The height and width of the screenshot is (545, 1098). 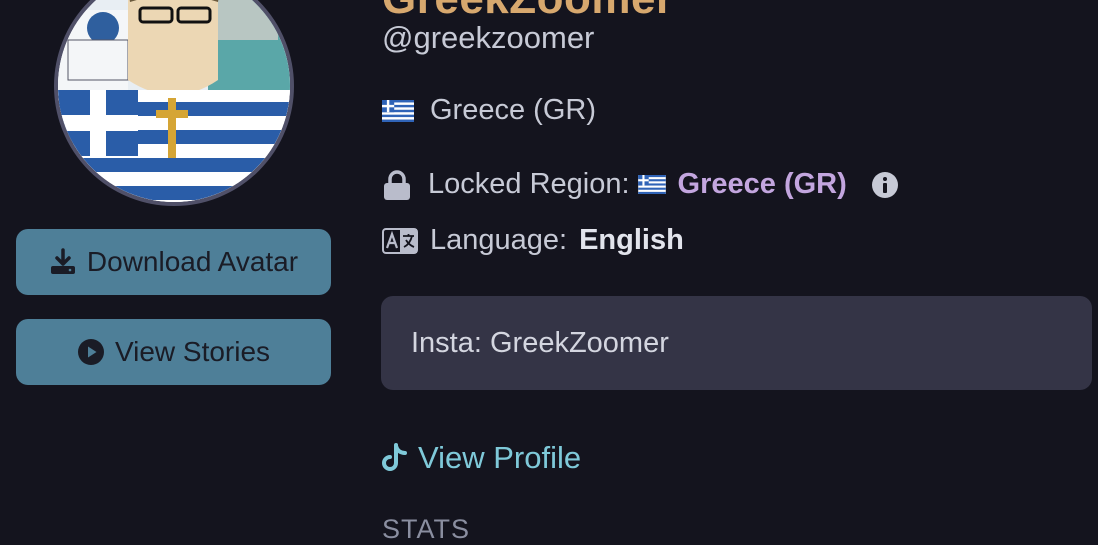 What do you see at coordinates (529, 184) in the screenshot?
I see `locked-region-label: Locked Region:` at bounding box center [529, 184].